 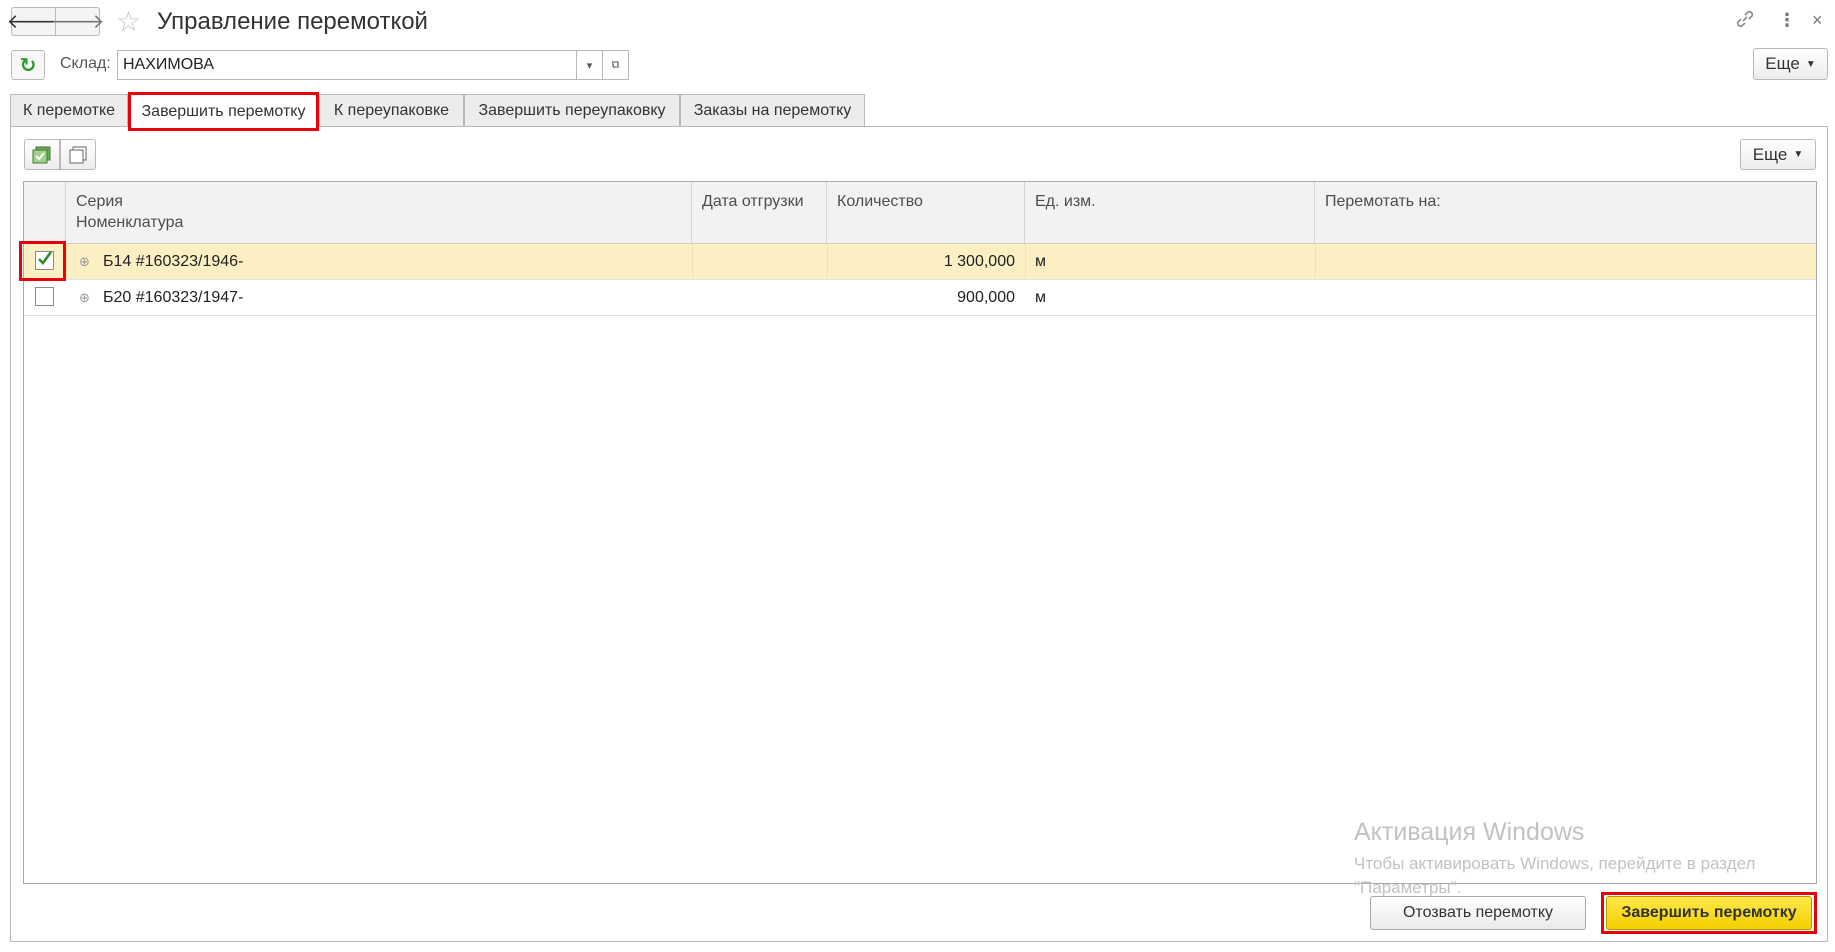 I want to click on header-check-column, so click(x=45, y=212).